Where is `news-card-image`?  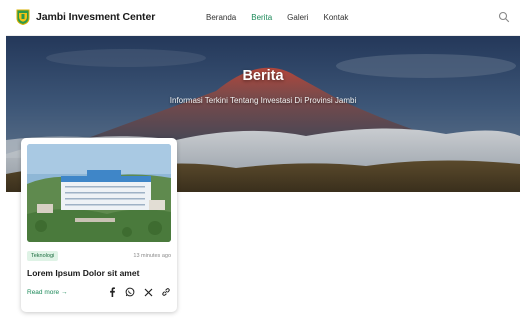 news-card-image is located at coordinates (99, 193).